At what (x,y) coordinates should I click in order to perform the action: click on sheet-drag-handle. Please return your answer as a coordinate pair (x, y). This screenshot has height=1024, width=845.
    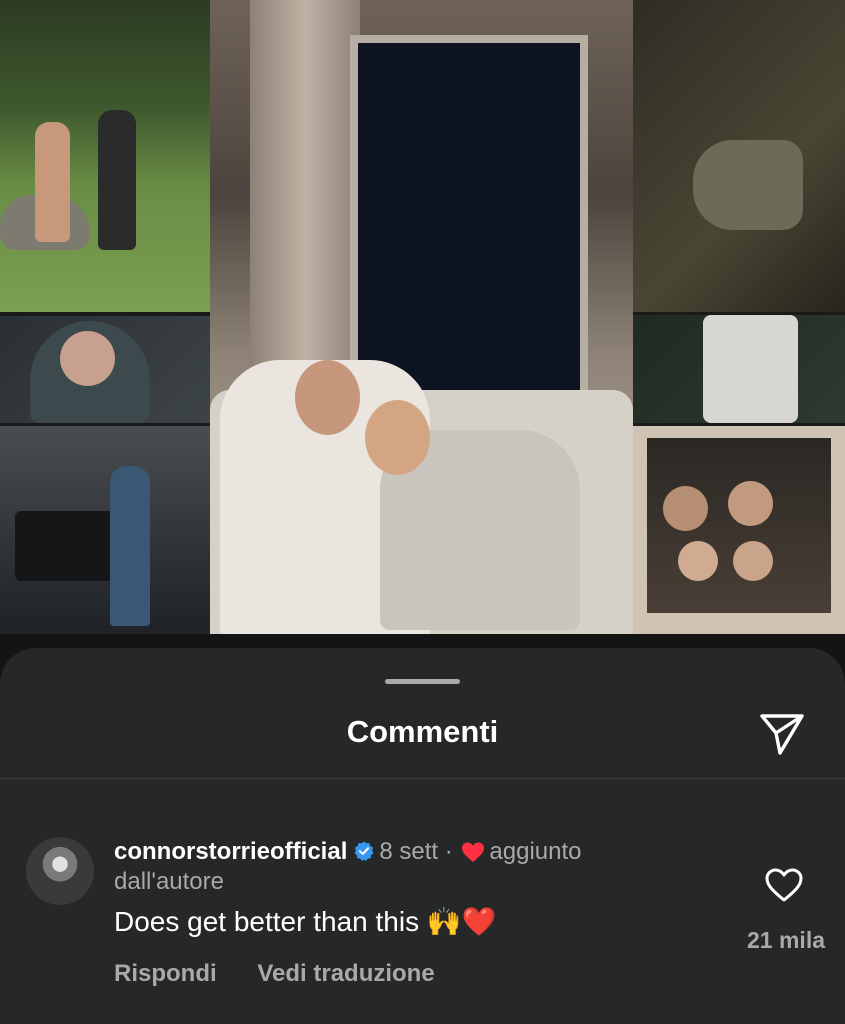
    Looking at the image, I should click on (422, 681).